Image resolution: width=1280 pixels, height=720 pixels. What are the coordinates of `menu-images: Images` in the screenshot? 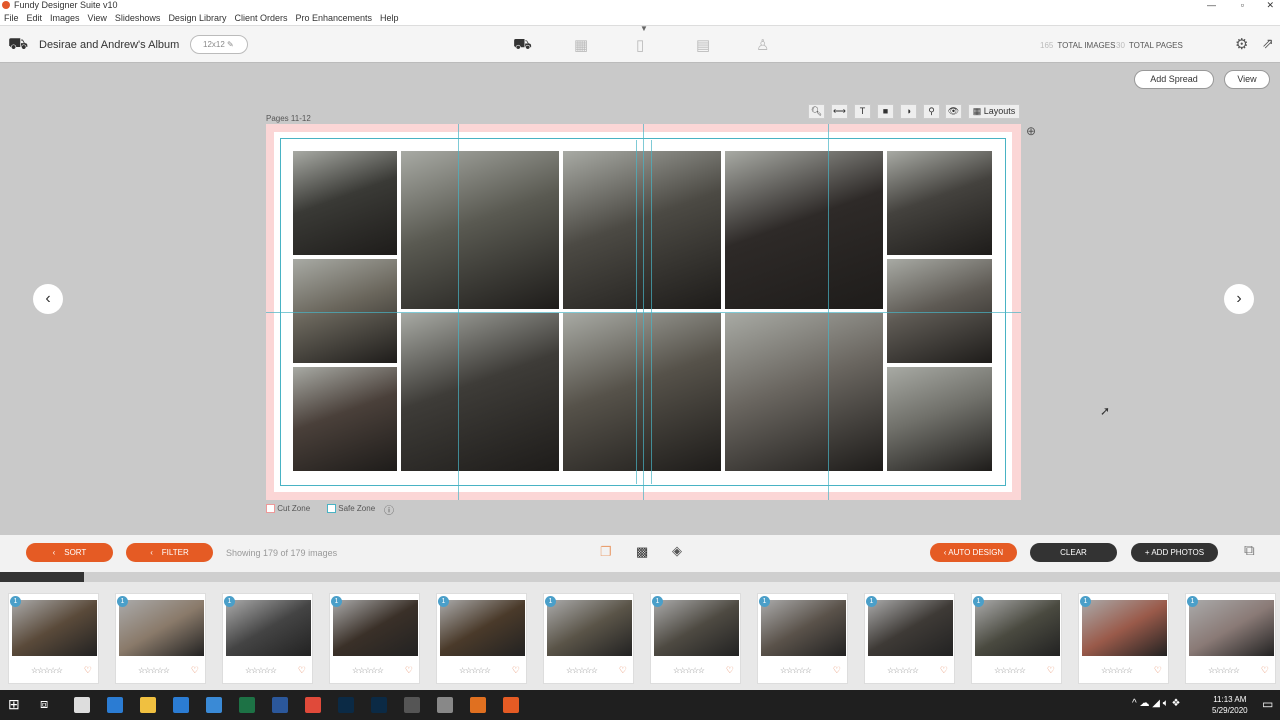 It's located at (65, 18).